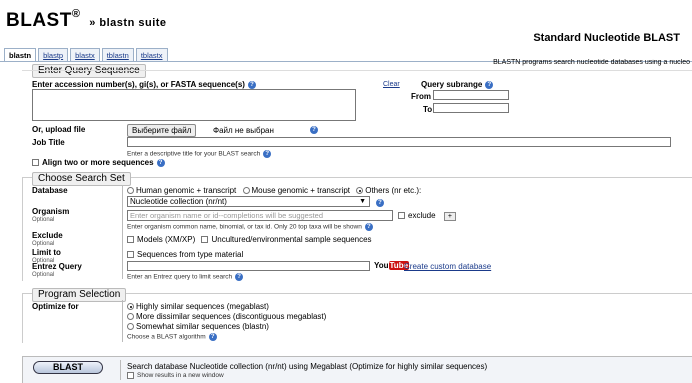 This screenshot has width=692, height=383. What do you see at coordinates (471, 108) in the screenshot?
I see `to-input` at bounding box center [471, 108].